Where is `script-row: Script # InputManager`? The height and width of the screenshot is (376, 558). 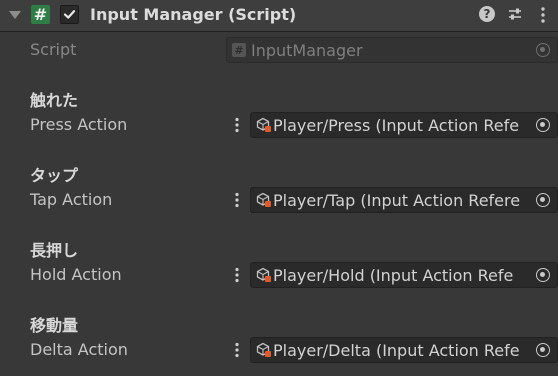
script-row: Script # InputManager is located at coordinates (279, 50).